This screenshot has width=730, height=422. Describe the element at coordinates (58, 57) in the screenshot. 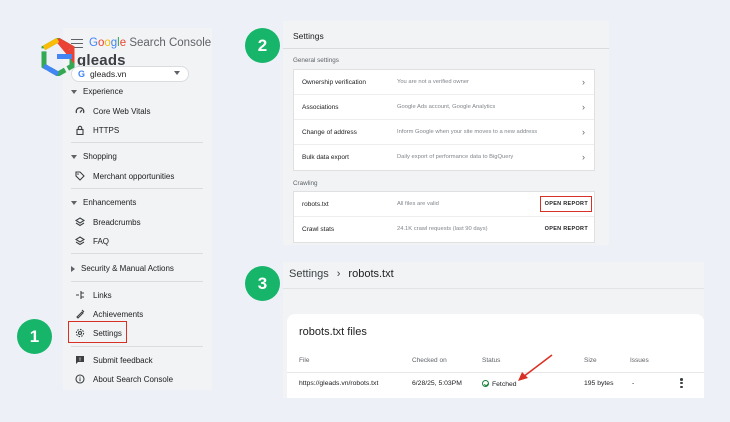

I see `gleads-hexagon-logo` at that location.